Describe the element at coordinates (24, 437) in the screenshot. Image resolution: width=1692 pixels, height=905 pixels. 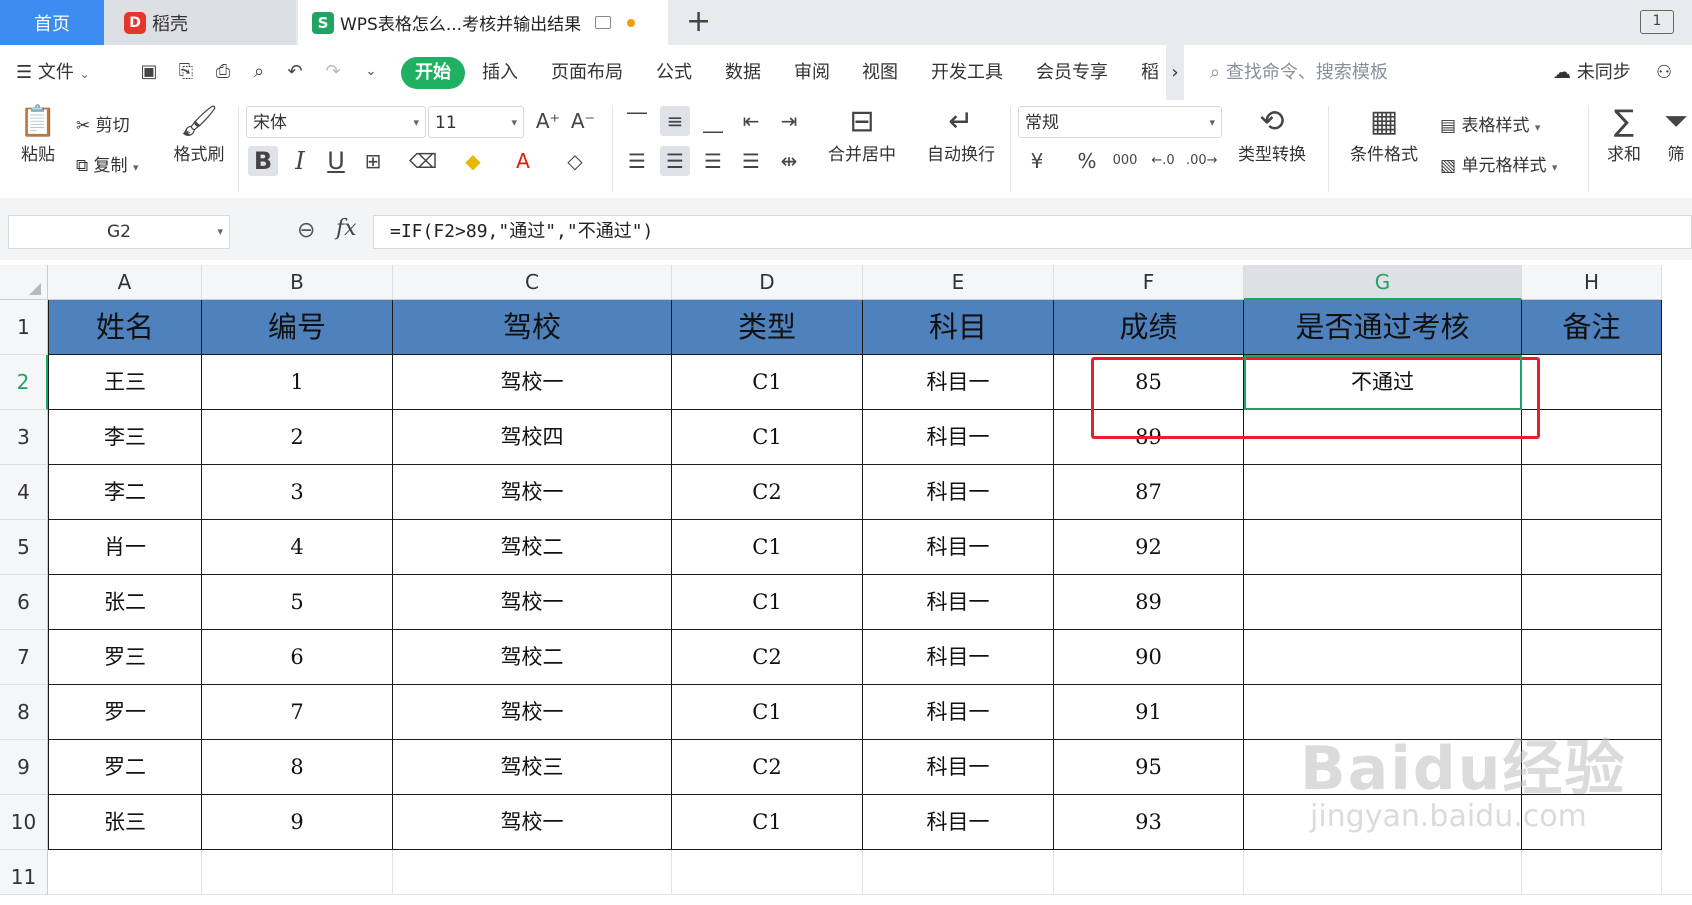
I see `row-header-3: 3` at that location.